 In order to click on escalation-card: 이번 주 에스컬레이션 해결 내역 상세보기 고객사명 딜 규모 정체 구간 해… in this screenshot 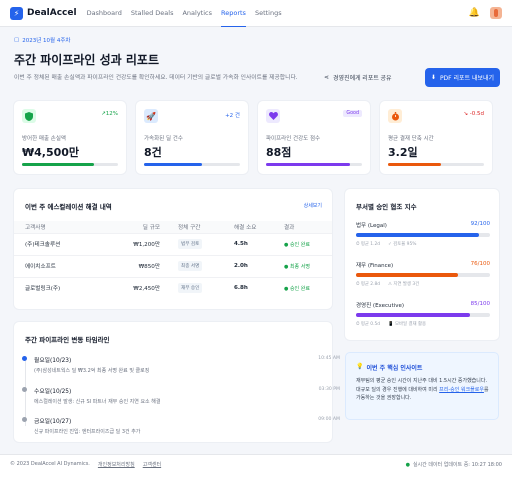, I will do `click(173, 249)`.